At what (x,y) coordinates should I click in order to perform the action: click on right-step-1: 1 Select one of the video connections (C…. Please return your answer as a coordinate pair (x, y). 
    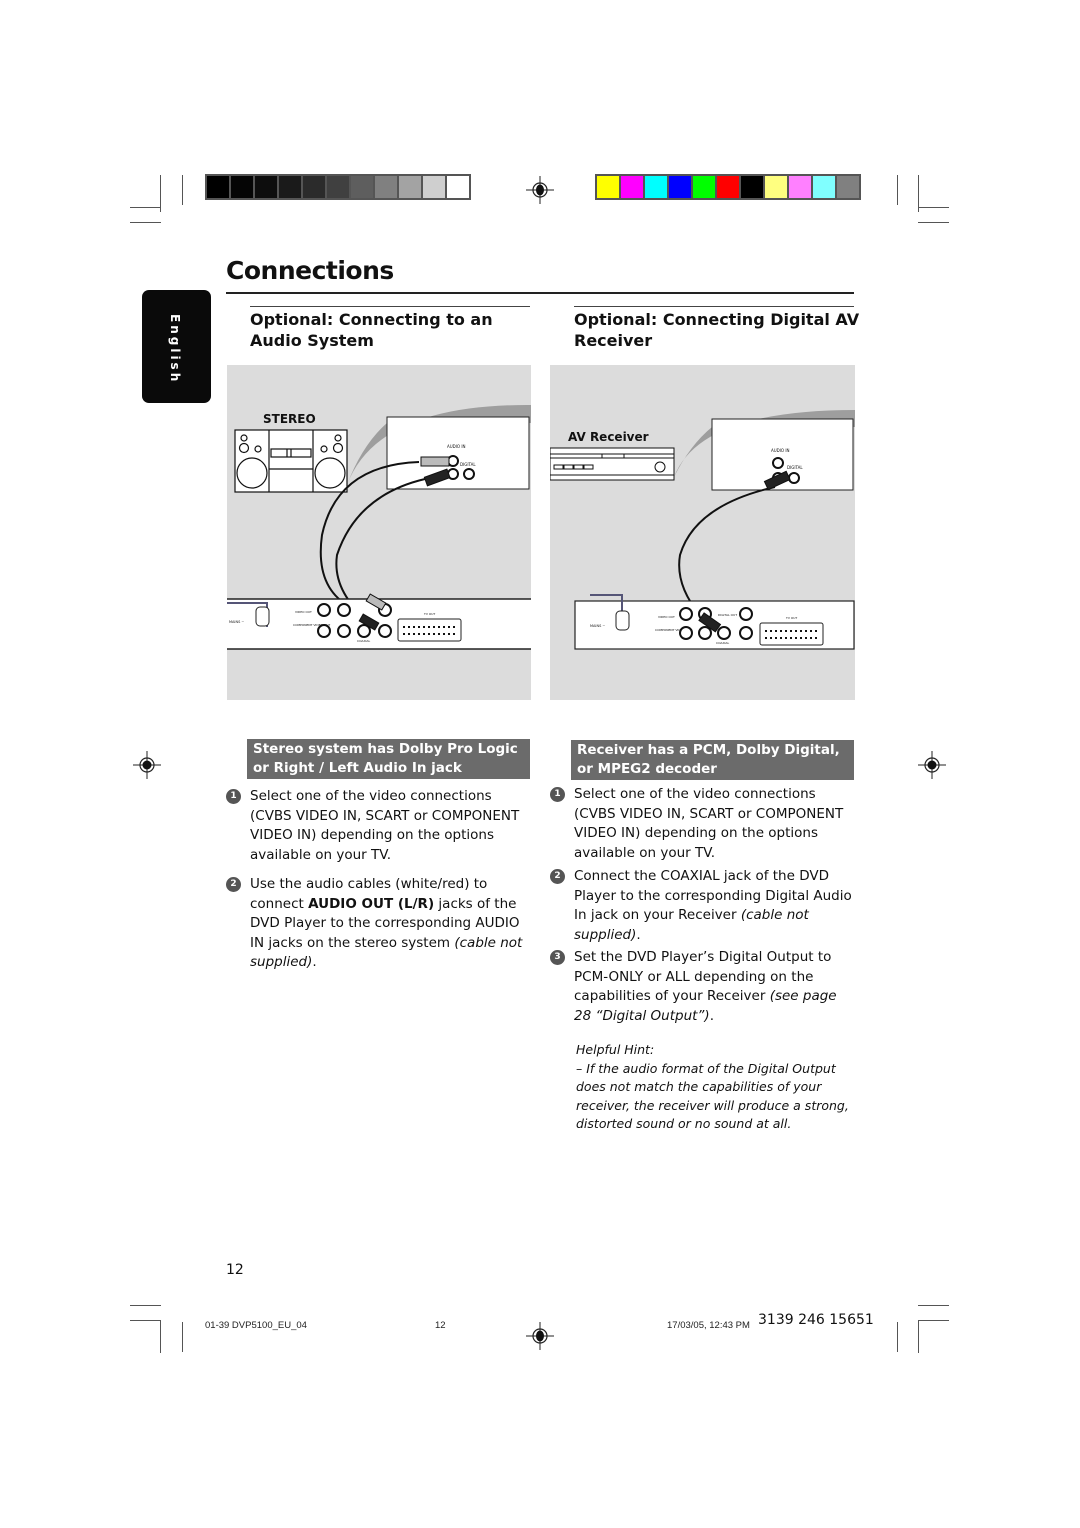
    Looking at the image, I should click on (703, 824).